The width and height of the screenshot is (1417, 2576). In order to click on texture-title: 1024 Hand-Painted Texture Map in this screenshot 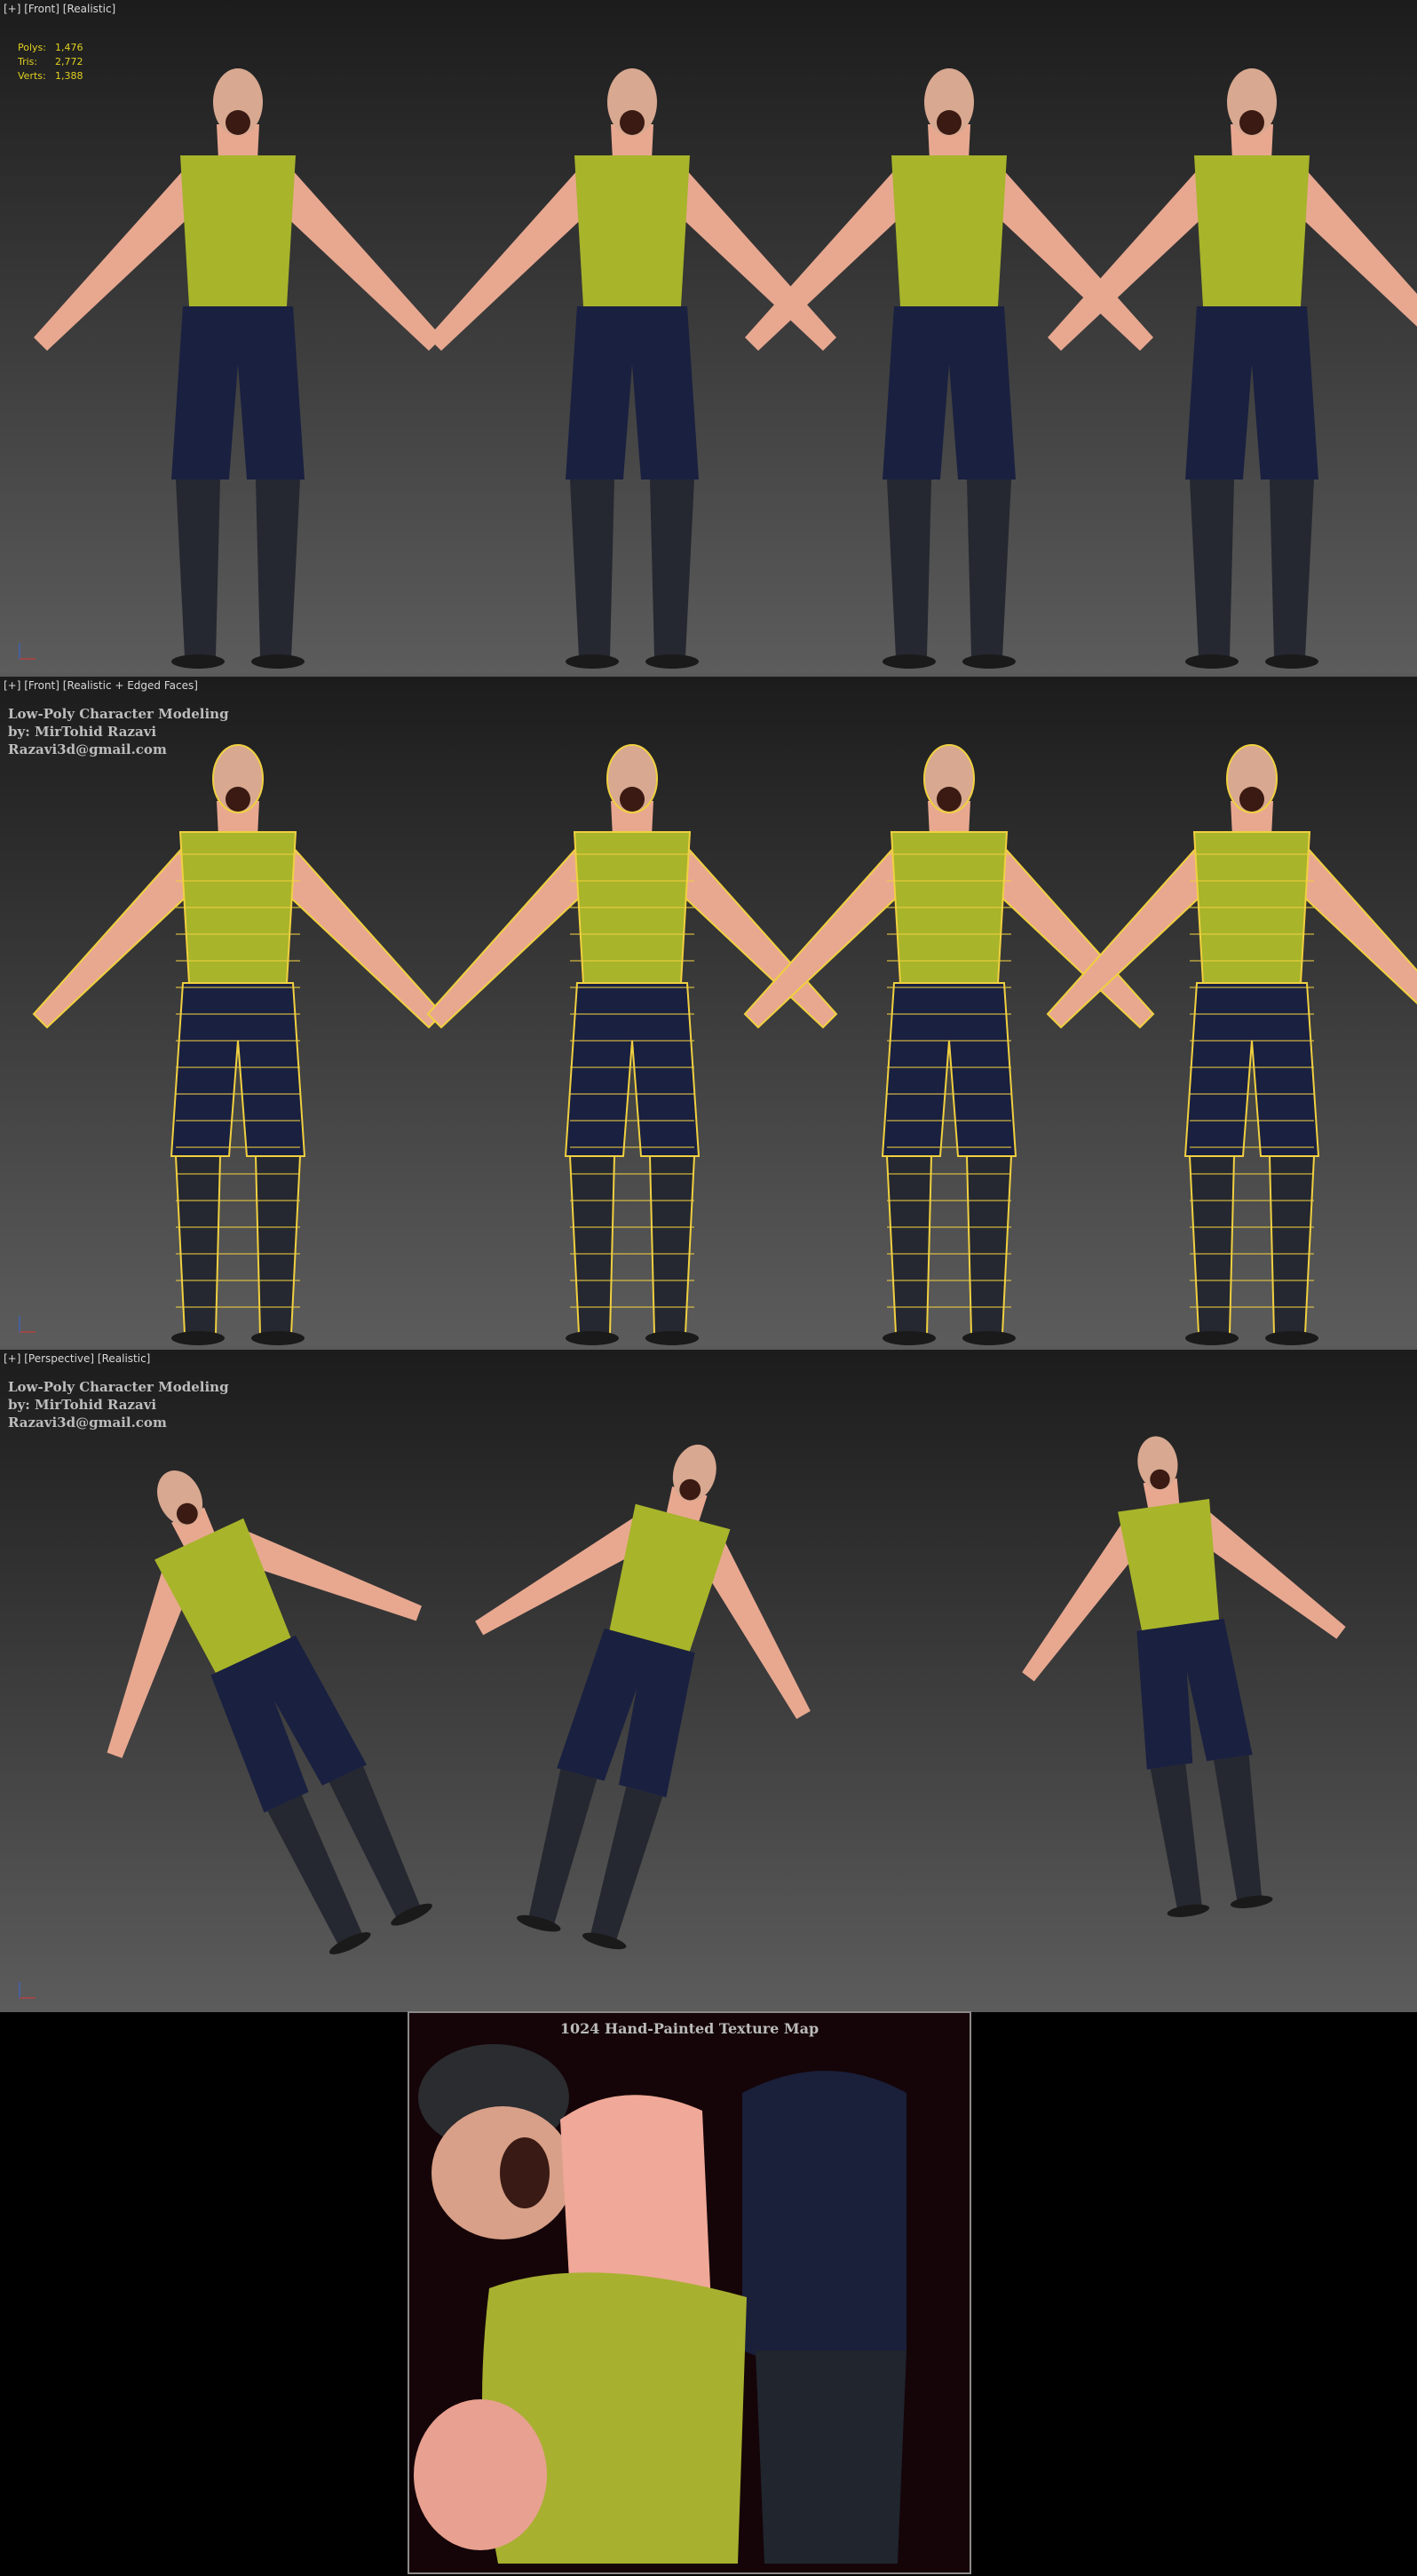, I will do `click(689, 2029)`.